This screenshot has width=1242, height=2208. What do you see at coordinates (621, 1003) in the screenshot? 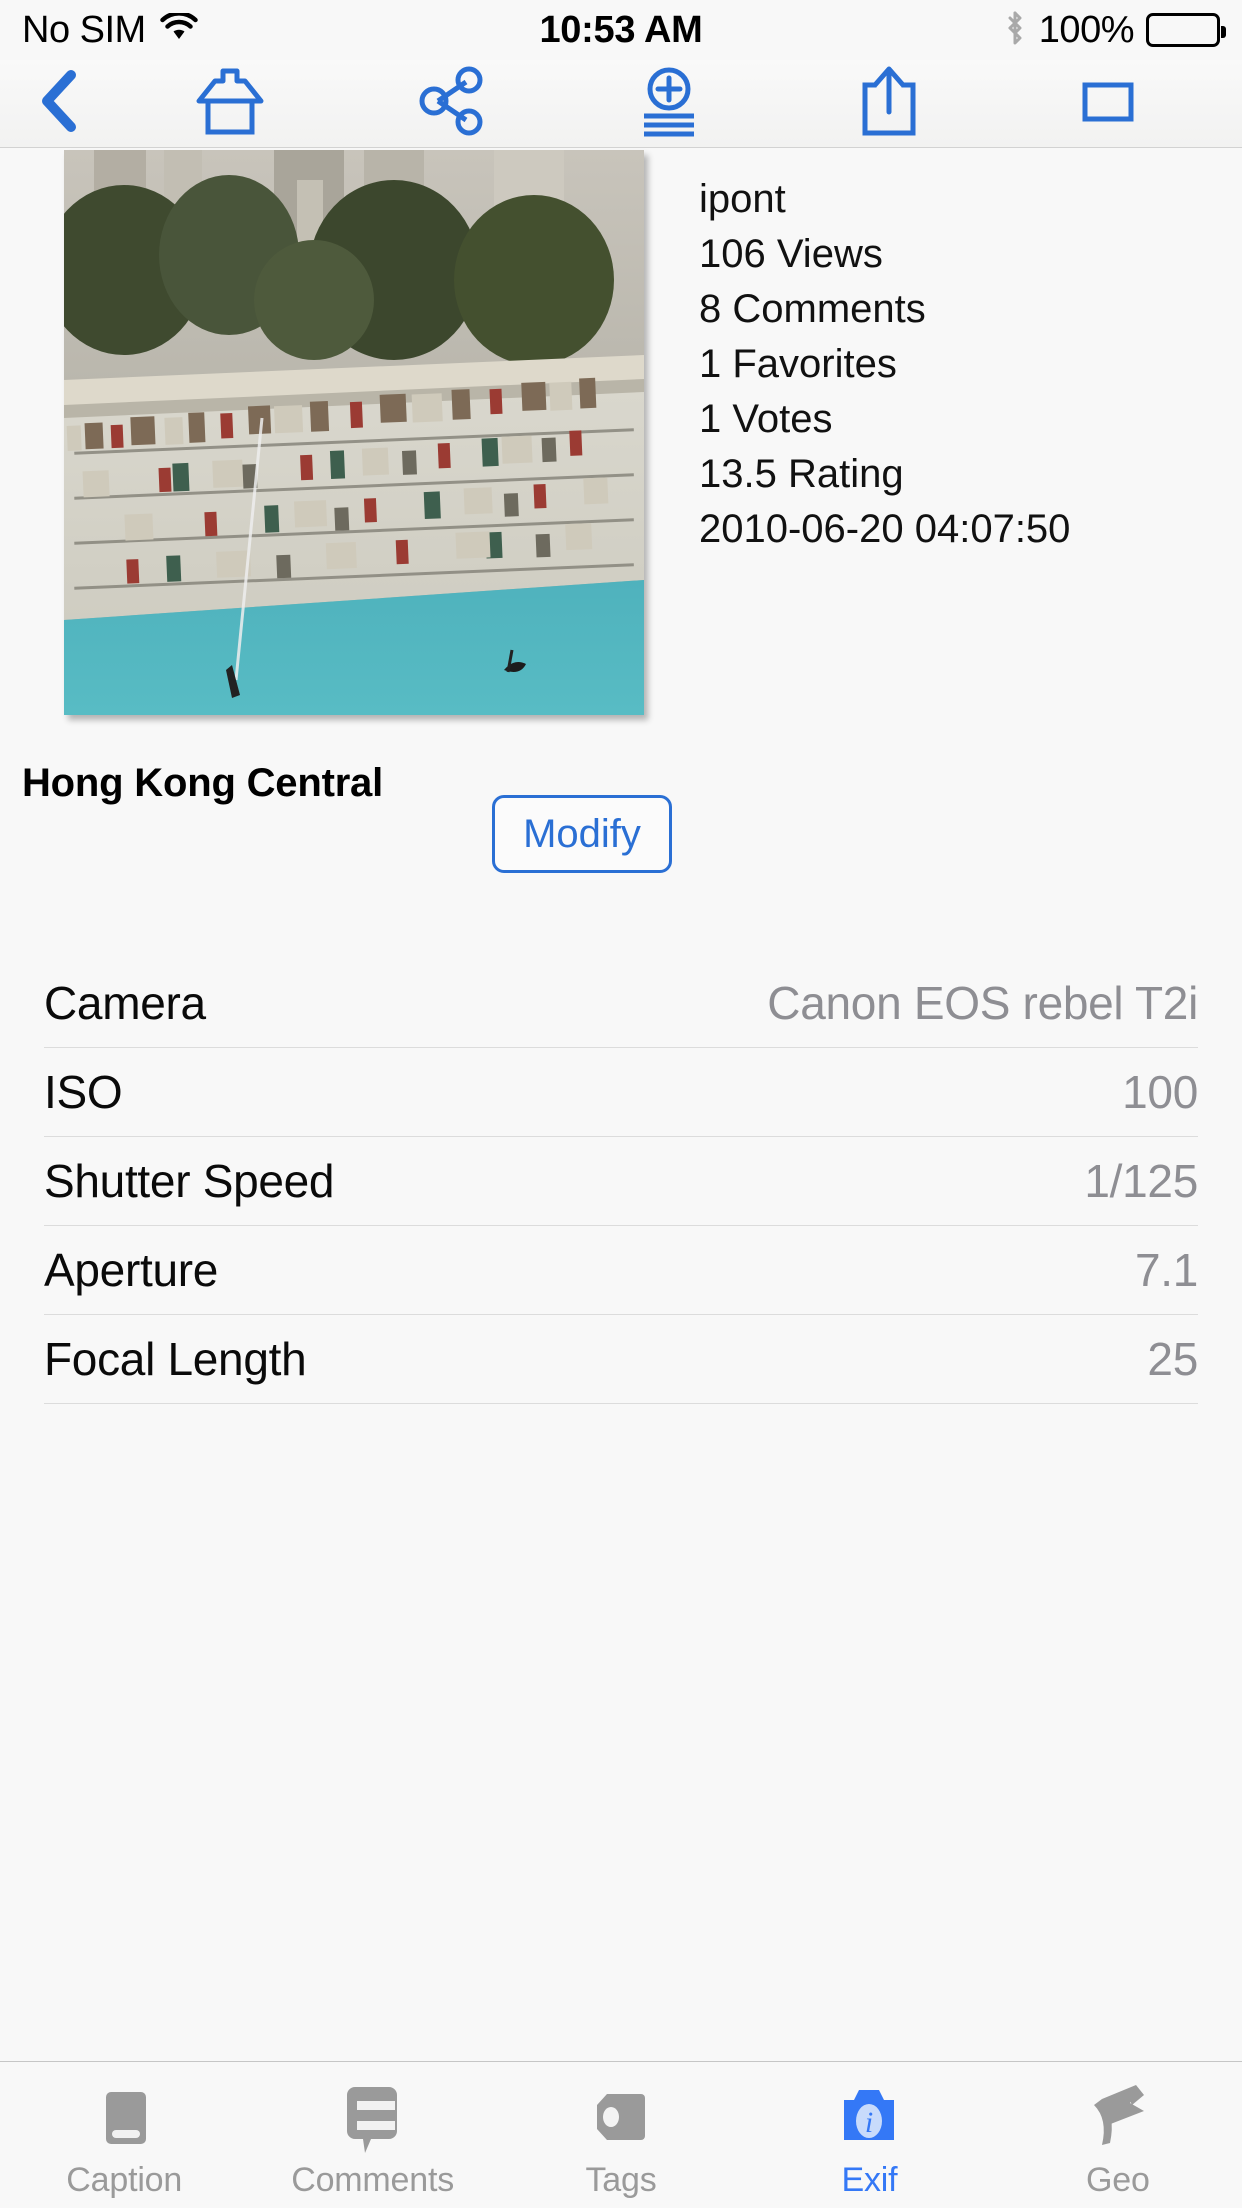
I see `table-row: Camera Canon EOS rebel T2i` at bounding box center [621, 1003].